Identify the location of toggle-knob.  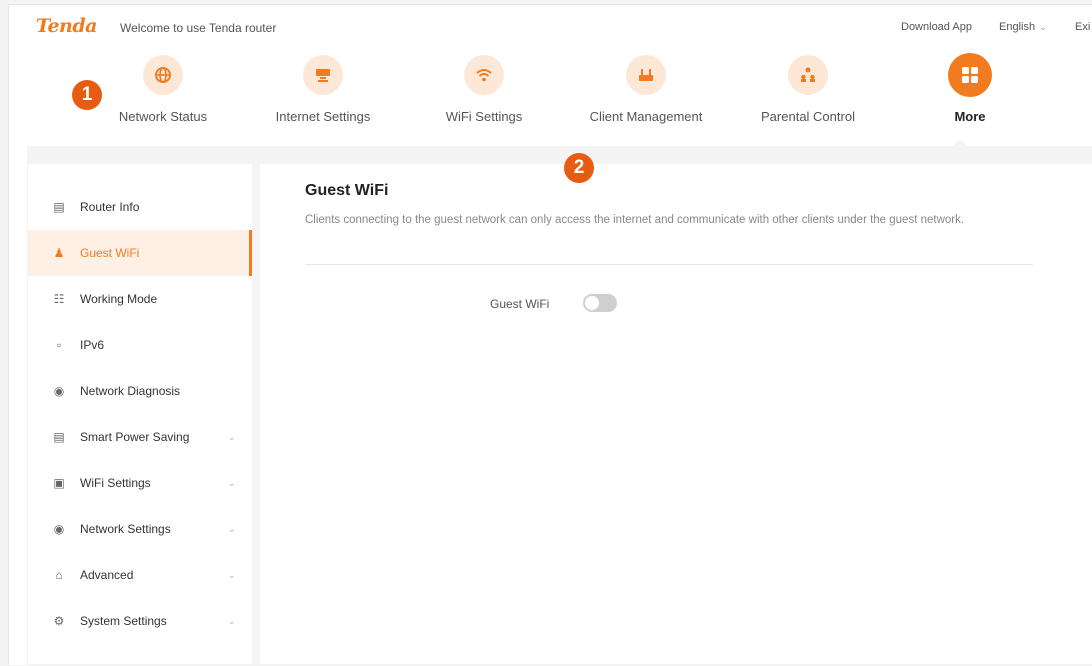
(592, 303).